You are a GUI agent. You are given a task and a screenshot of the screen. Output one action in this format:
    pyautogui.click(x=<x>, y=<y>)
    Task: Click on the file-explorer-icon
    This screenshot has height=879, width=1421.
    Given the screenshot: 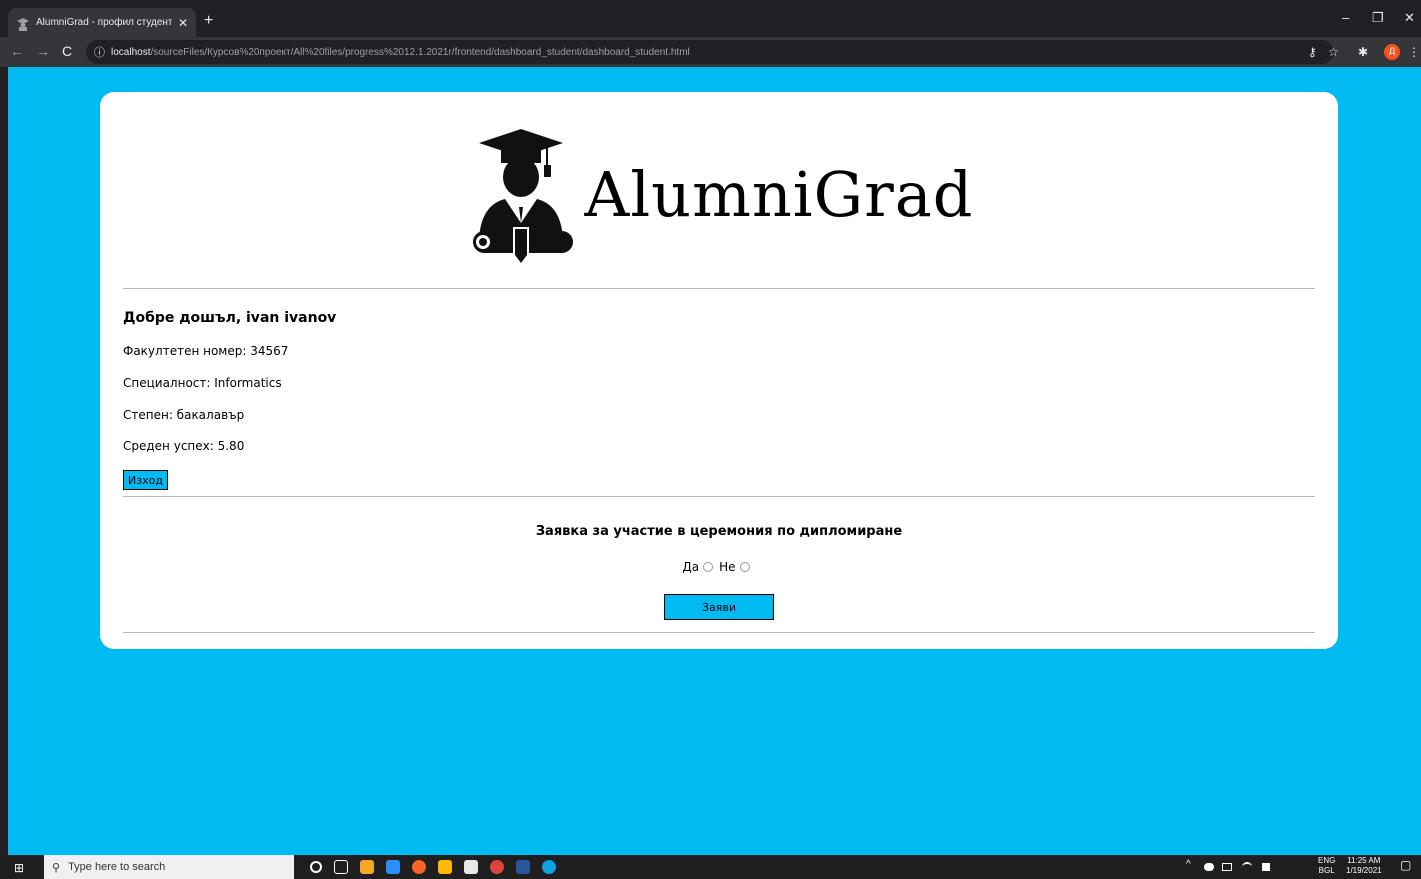 What is the action you would take?
    pyautogui.click(x=445, y=867)
    